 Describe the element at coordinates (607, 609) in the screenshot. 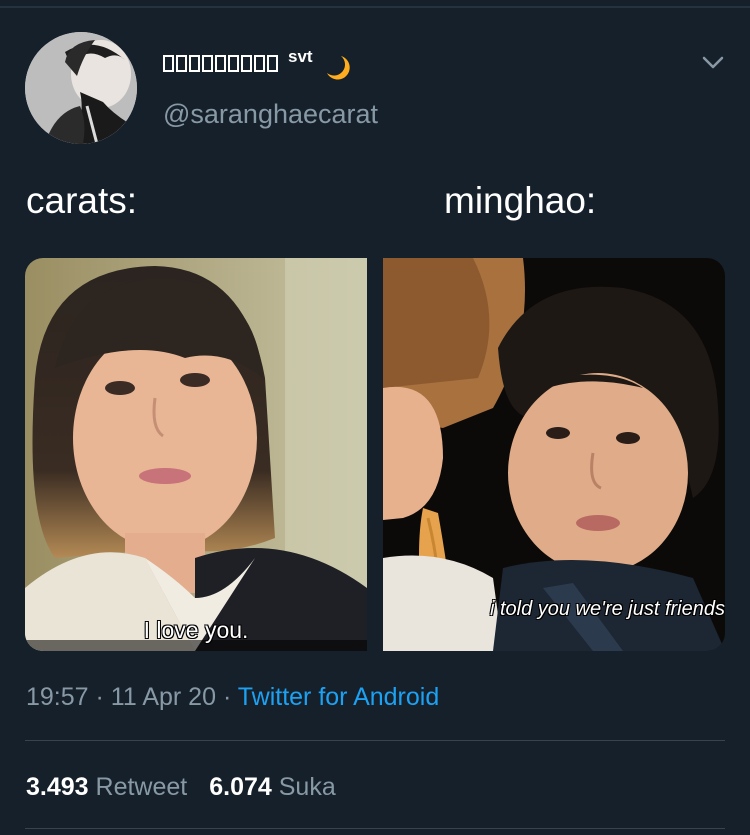

I see `subtitle-right: i told you we're just friends` at that location.